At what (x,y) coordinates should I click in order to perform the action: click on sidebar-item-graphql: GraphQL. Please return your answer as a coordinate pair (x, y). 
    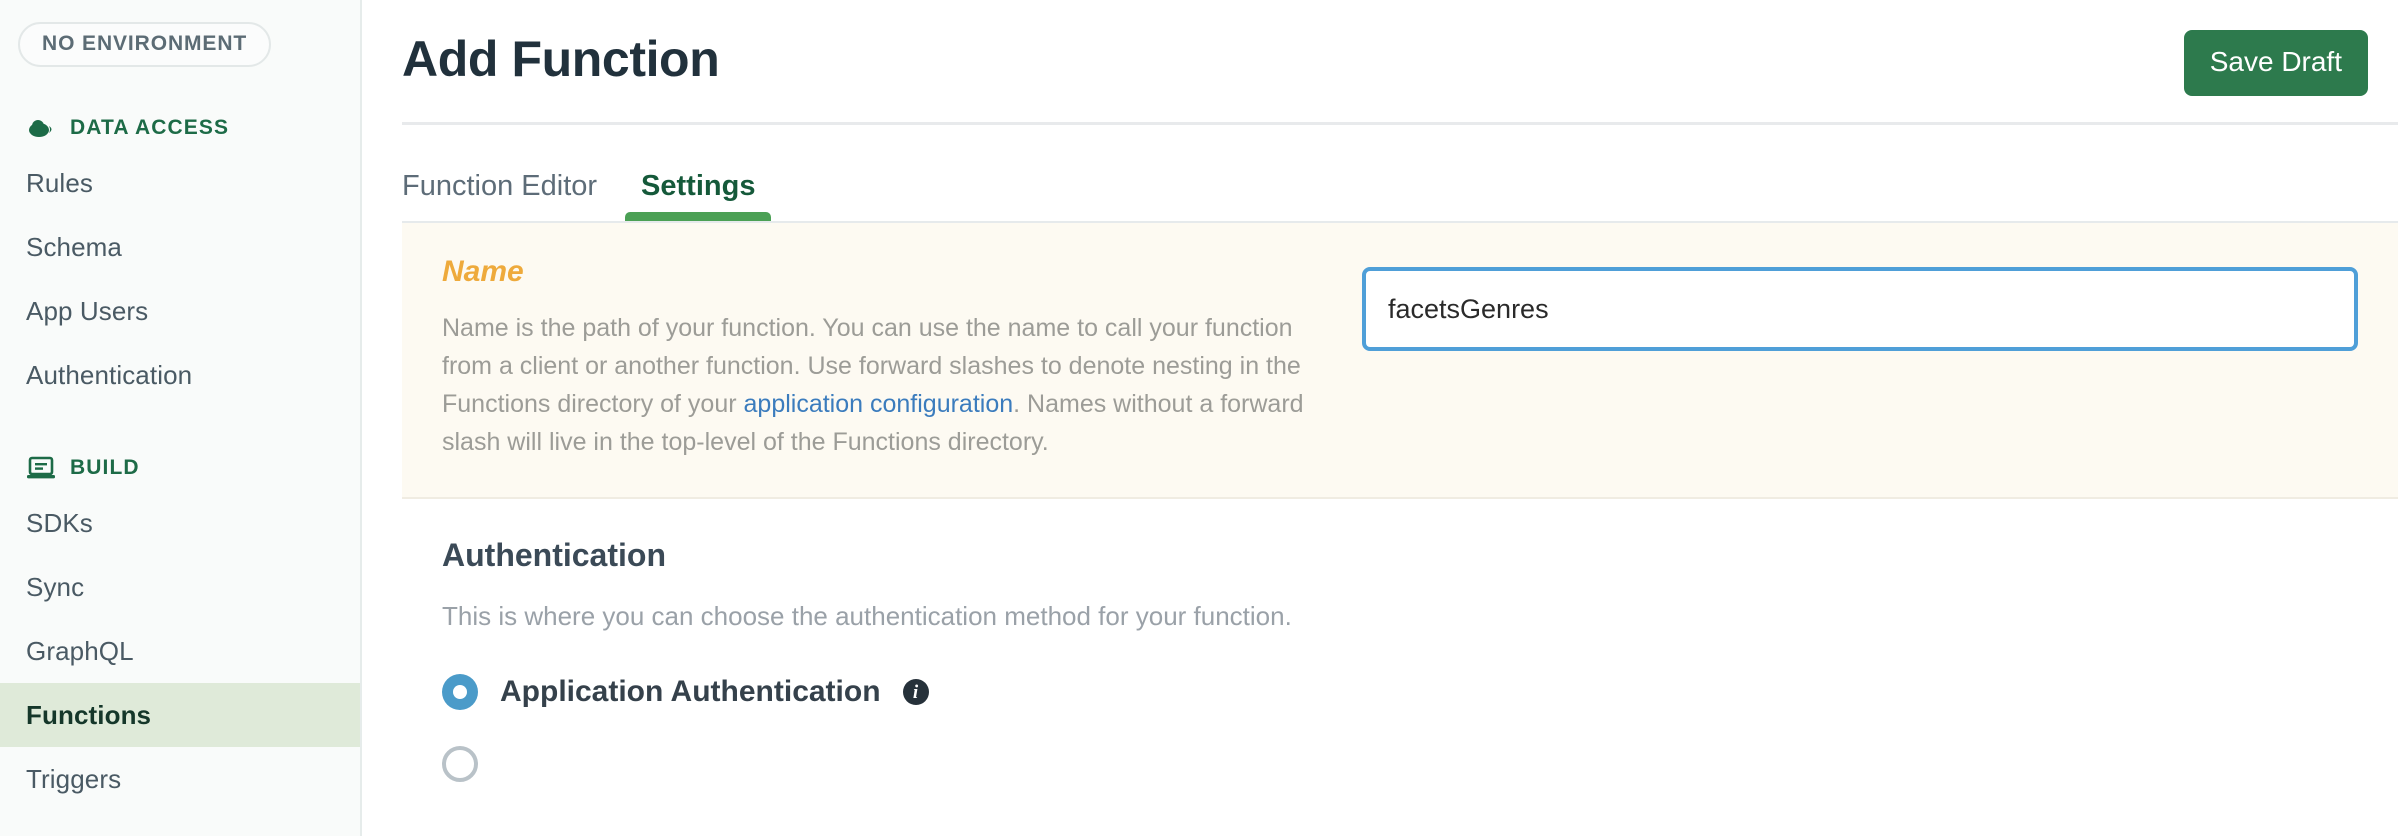
    Looking at the image, I should click on (180, 651).